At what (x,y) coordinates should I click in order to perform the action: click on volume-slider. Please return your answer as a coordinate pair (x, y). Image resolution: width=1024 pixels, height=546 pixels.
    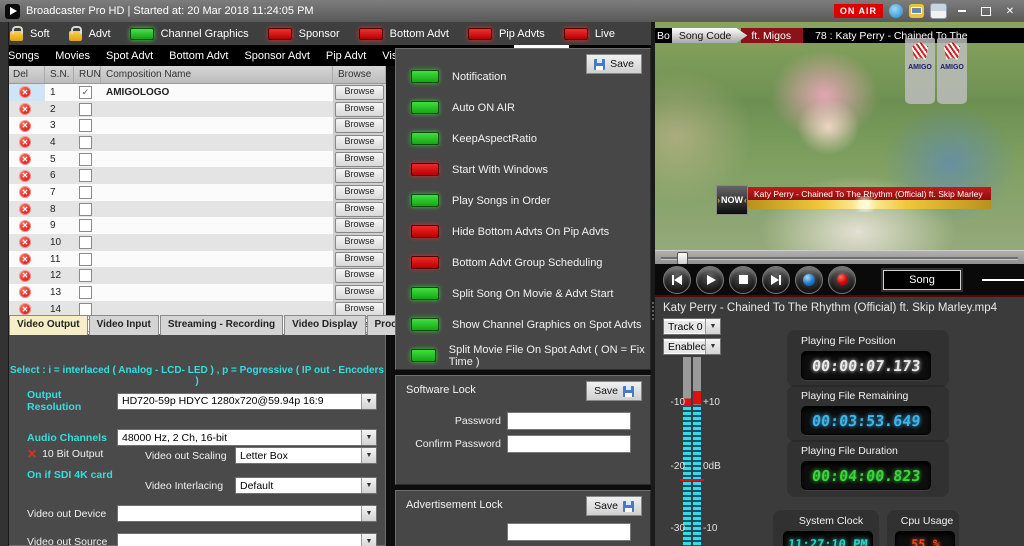
    Looking at the image, I should click on (1003, 279).